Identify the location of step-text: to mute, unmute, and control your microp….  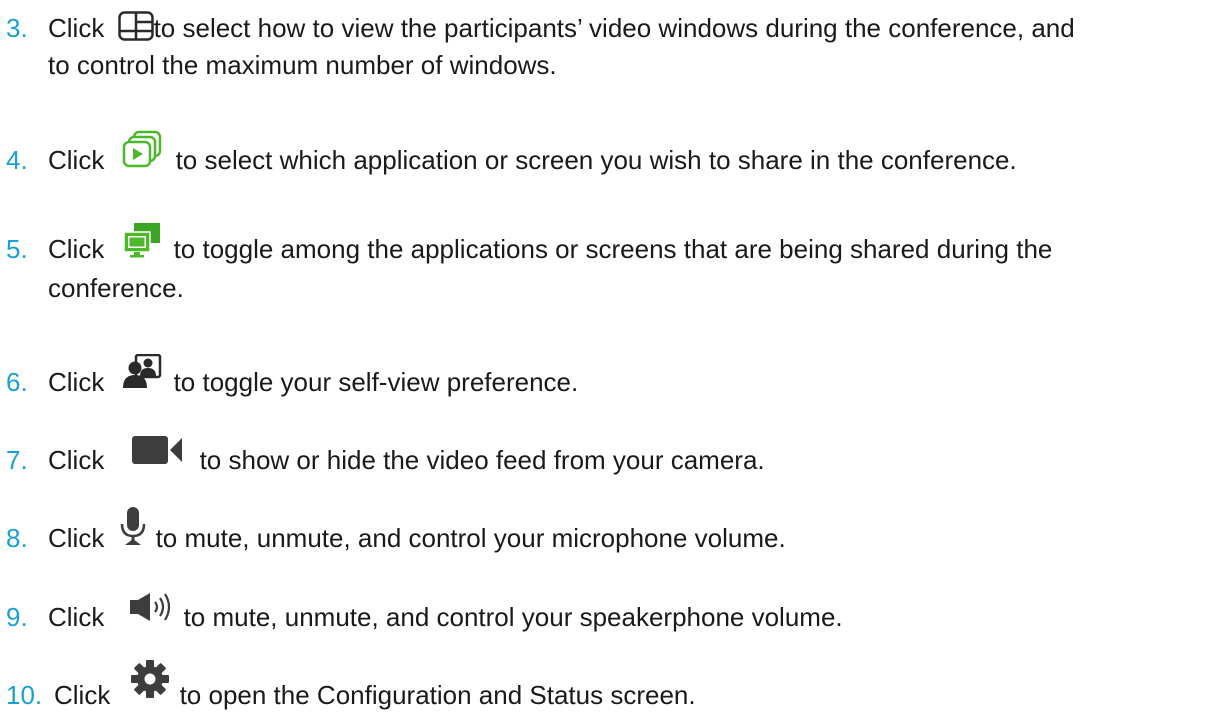
(470, 538).